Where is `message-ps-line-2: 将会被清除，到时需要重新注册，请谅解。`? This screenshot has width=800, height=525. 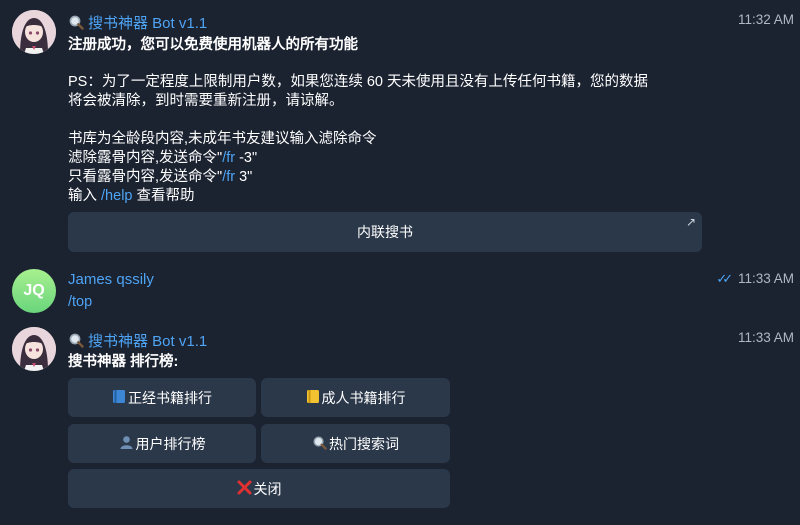 message-ps-line-2: 将会被清除，到时需要重新注册，请谅解。 is located at coordinates (206, 101).